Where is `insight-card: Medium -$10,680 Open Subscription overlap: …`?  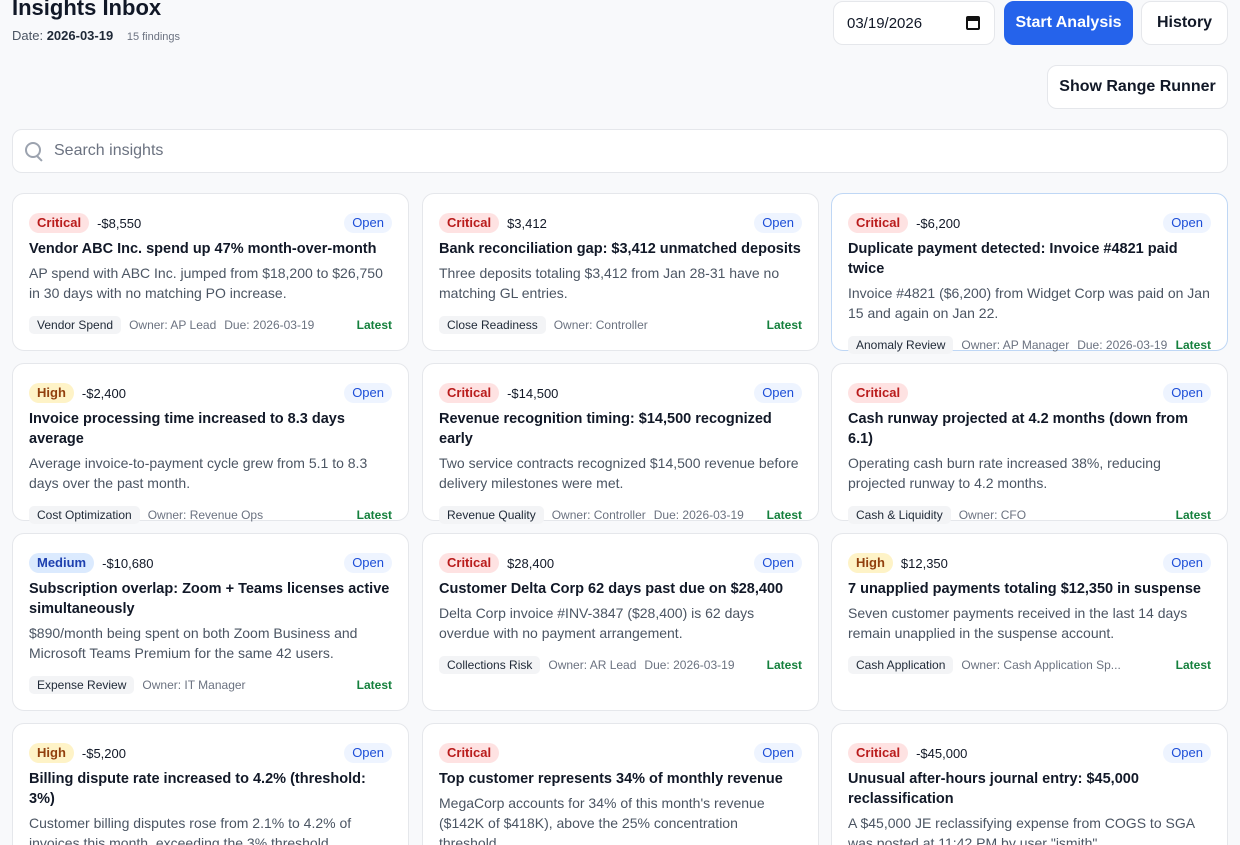
insight-card: Medium -$10,680 Open Subscription overlap: … is located at coordinates (210, 622).